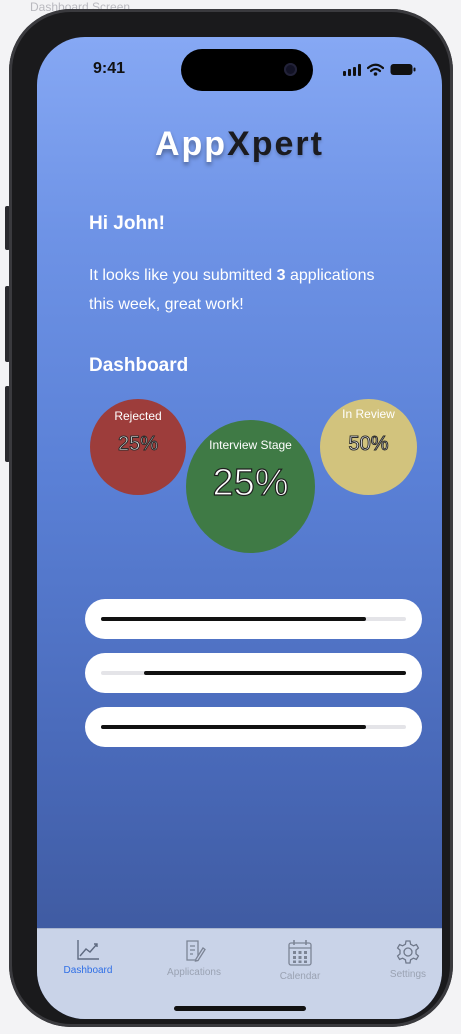  What do you see at coordinates (368, 444) in the screenshot?
I see `stat-value: 50%` at bounding box center [368, 444].